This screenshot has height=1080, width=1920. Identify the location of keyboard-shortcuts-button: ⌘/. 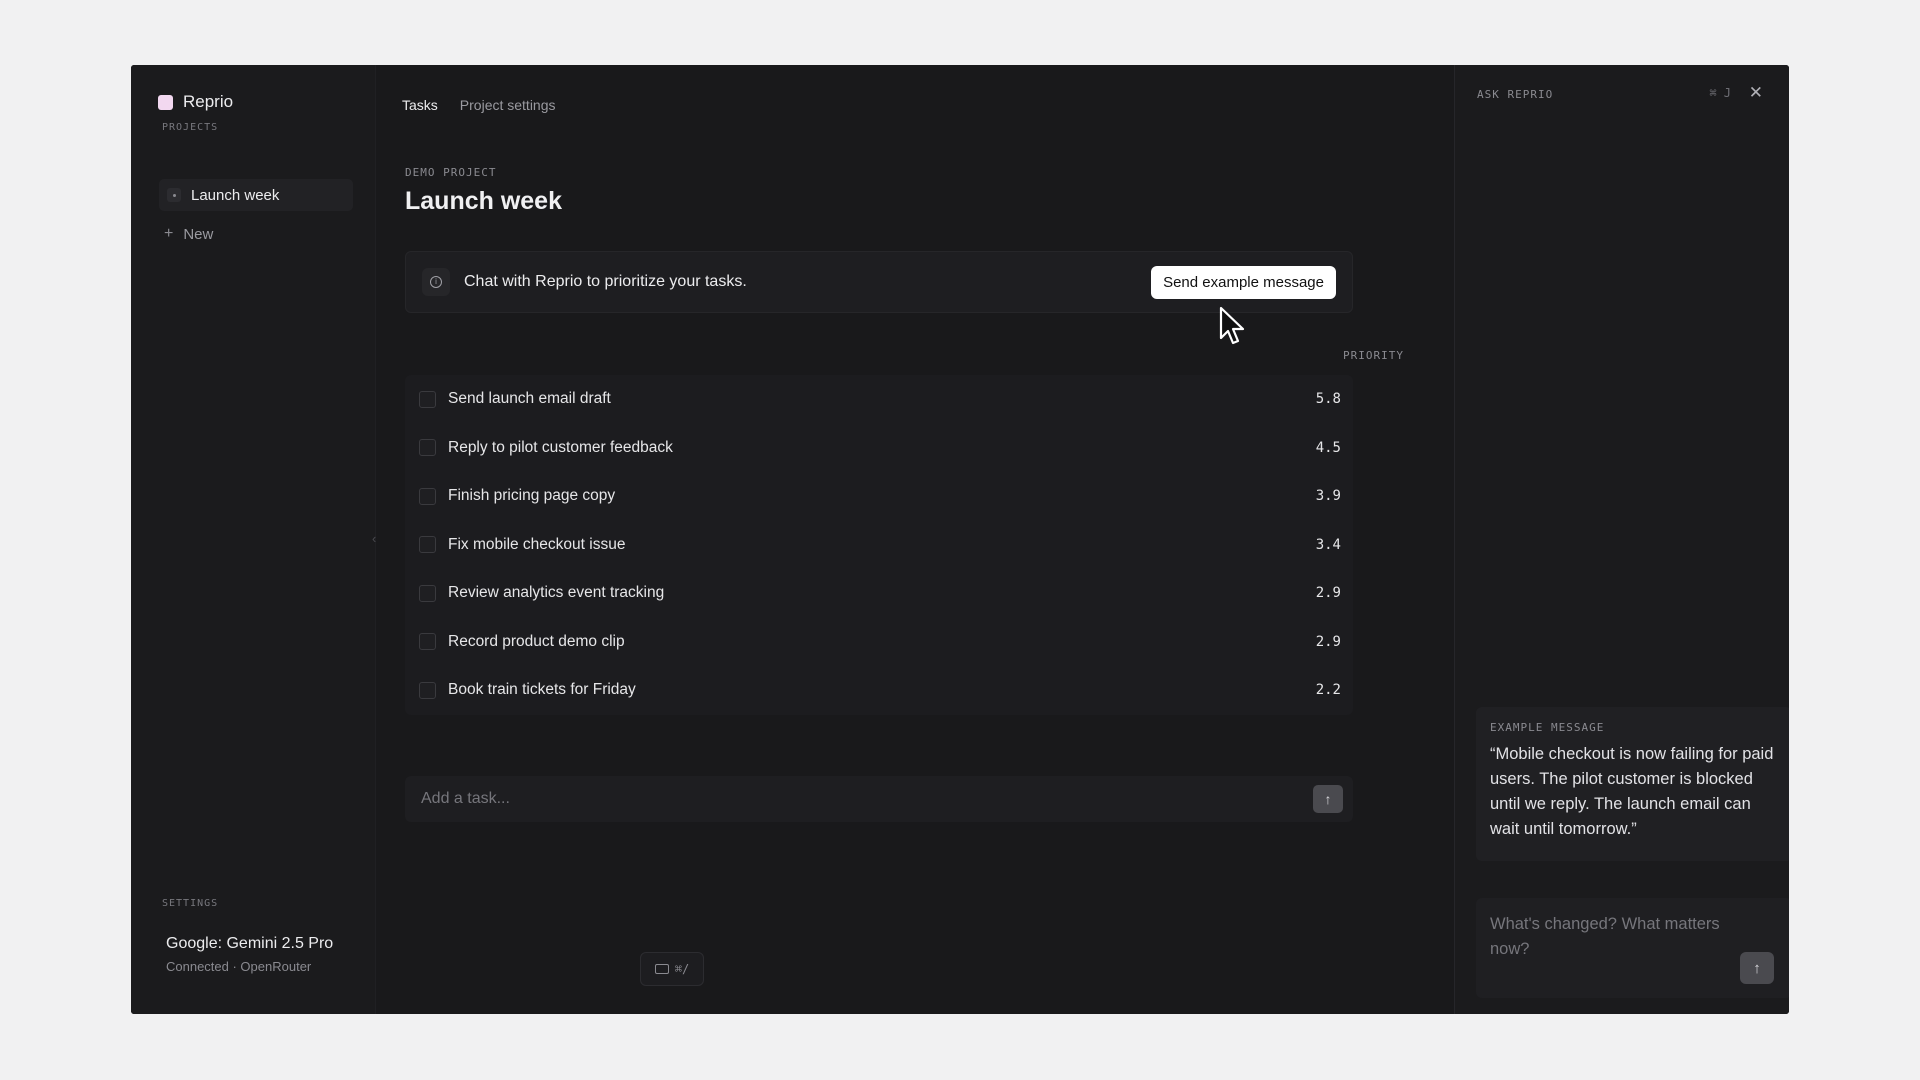
(672, 969).